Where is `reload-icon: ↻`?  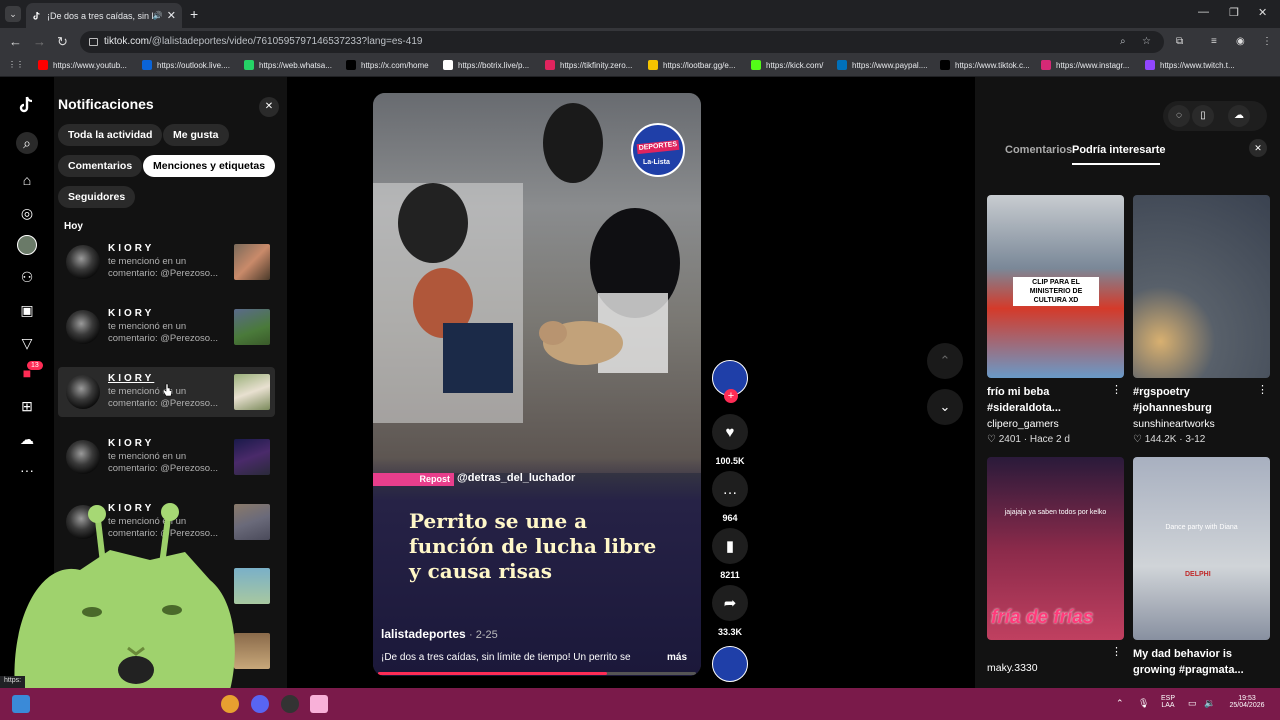 reload-icon: ↻ is located at coordinates (62, 42).